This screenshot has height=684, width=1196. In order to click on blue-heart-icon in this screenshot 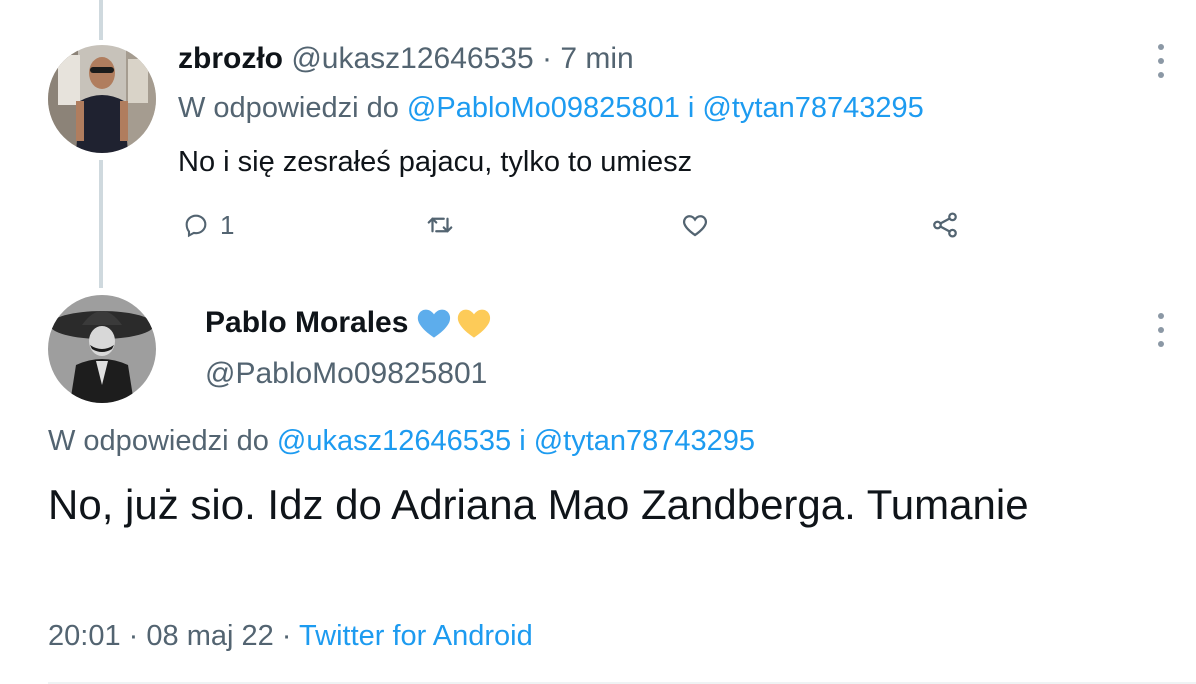, I will do `click(434, 323)`.